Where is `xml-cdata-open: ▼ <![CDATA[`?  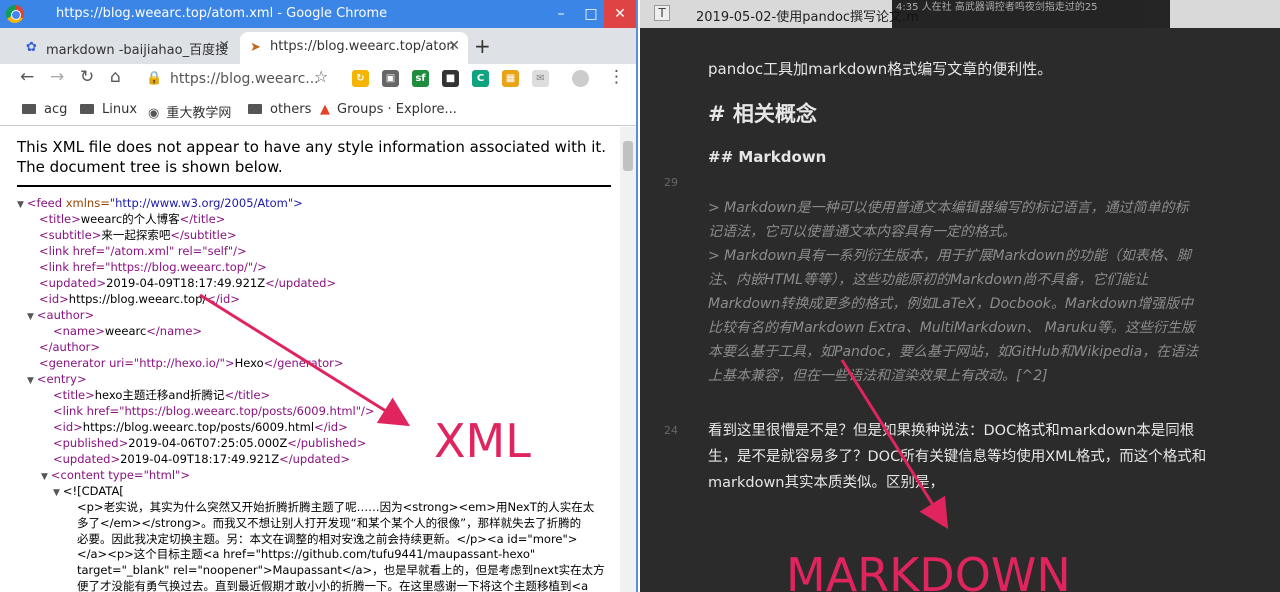
xml-cdata-open: ▼ <![CDATA[ is located at coordinates (88, 492).